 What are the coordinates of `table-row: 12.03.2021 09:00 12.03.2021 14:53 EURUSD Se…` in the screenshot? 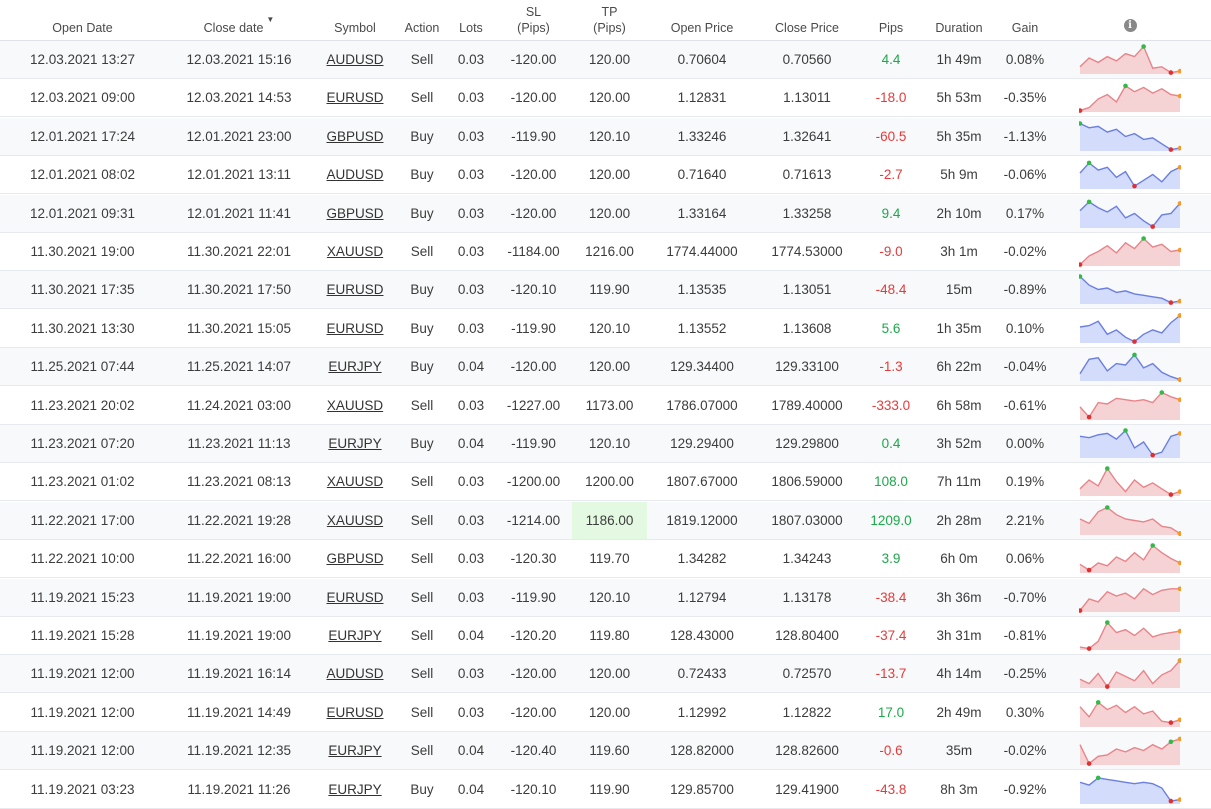 It's located at (605, 98).